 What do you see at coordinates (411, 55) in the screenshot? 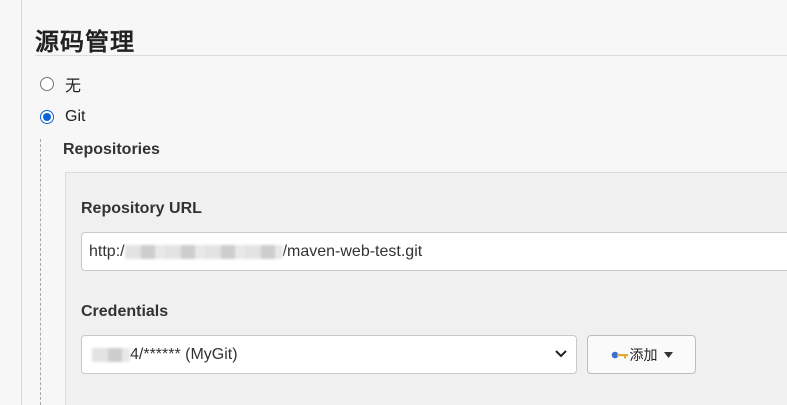
I see `section-divider` at bounding box center [411, 55].